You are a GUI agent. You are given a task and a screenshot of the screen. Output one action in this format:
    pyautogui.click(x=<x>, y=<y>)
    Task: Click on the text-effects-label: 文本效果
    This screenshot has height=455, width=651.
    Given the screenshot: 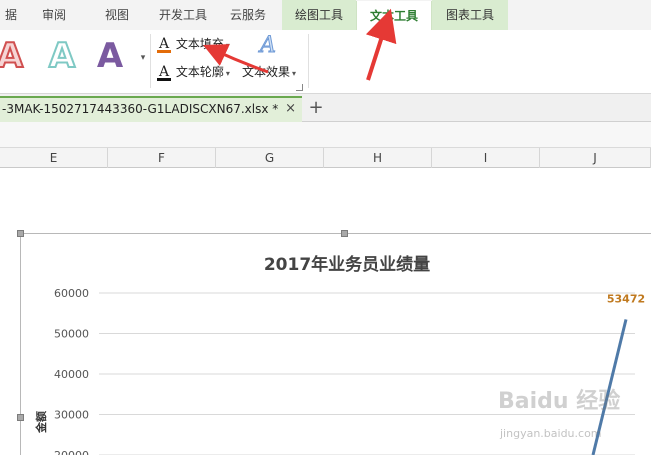 What is the action you would take?
    pyautogui.click(x=266, y=72)
    